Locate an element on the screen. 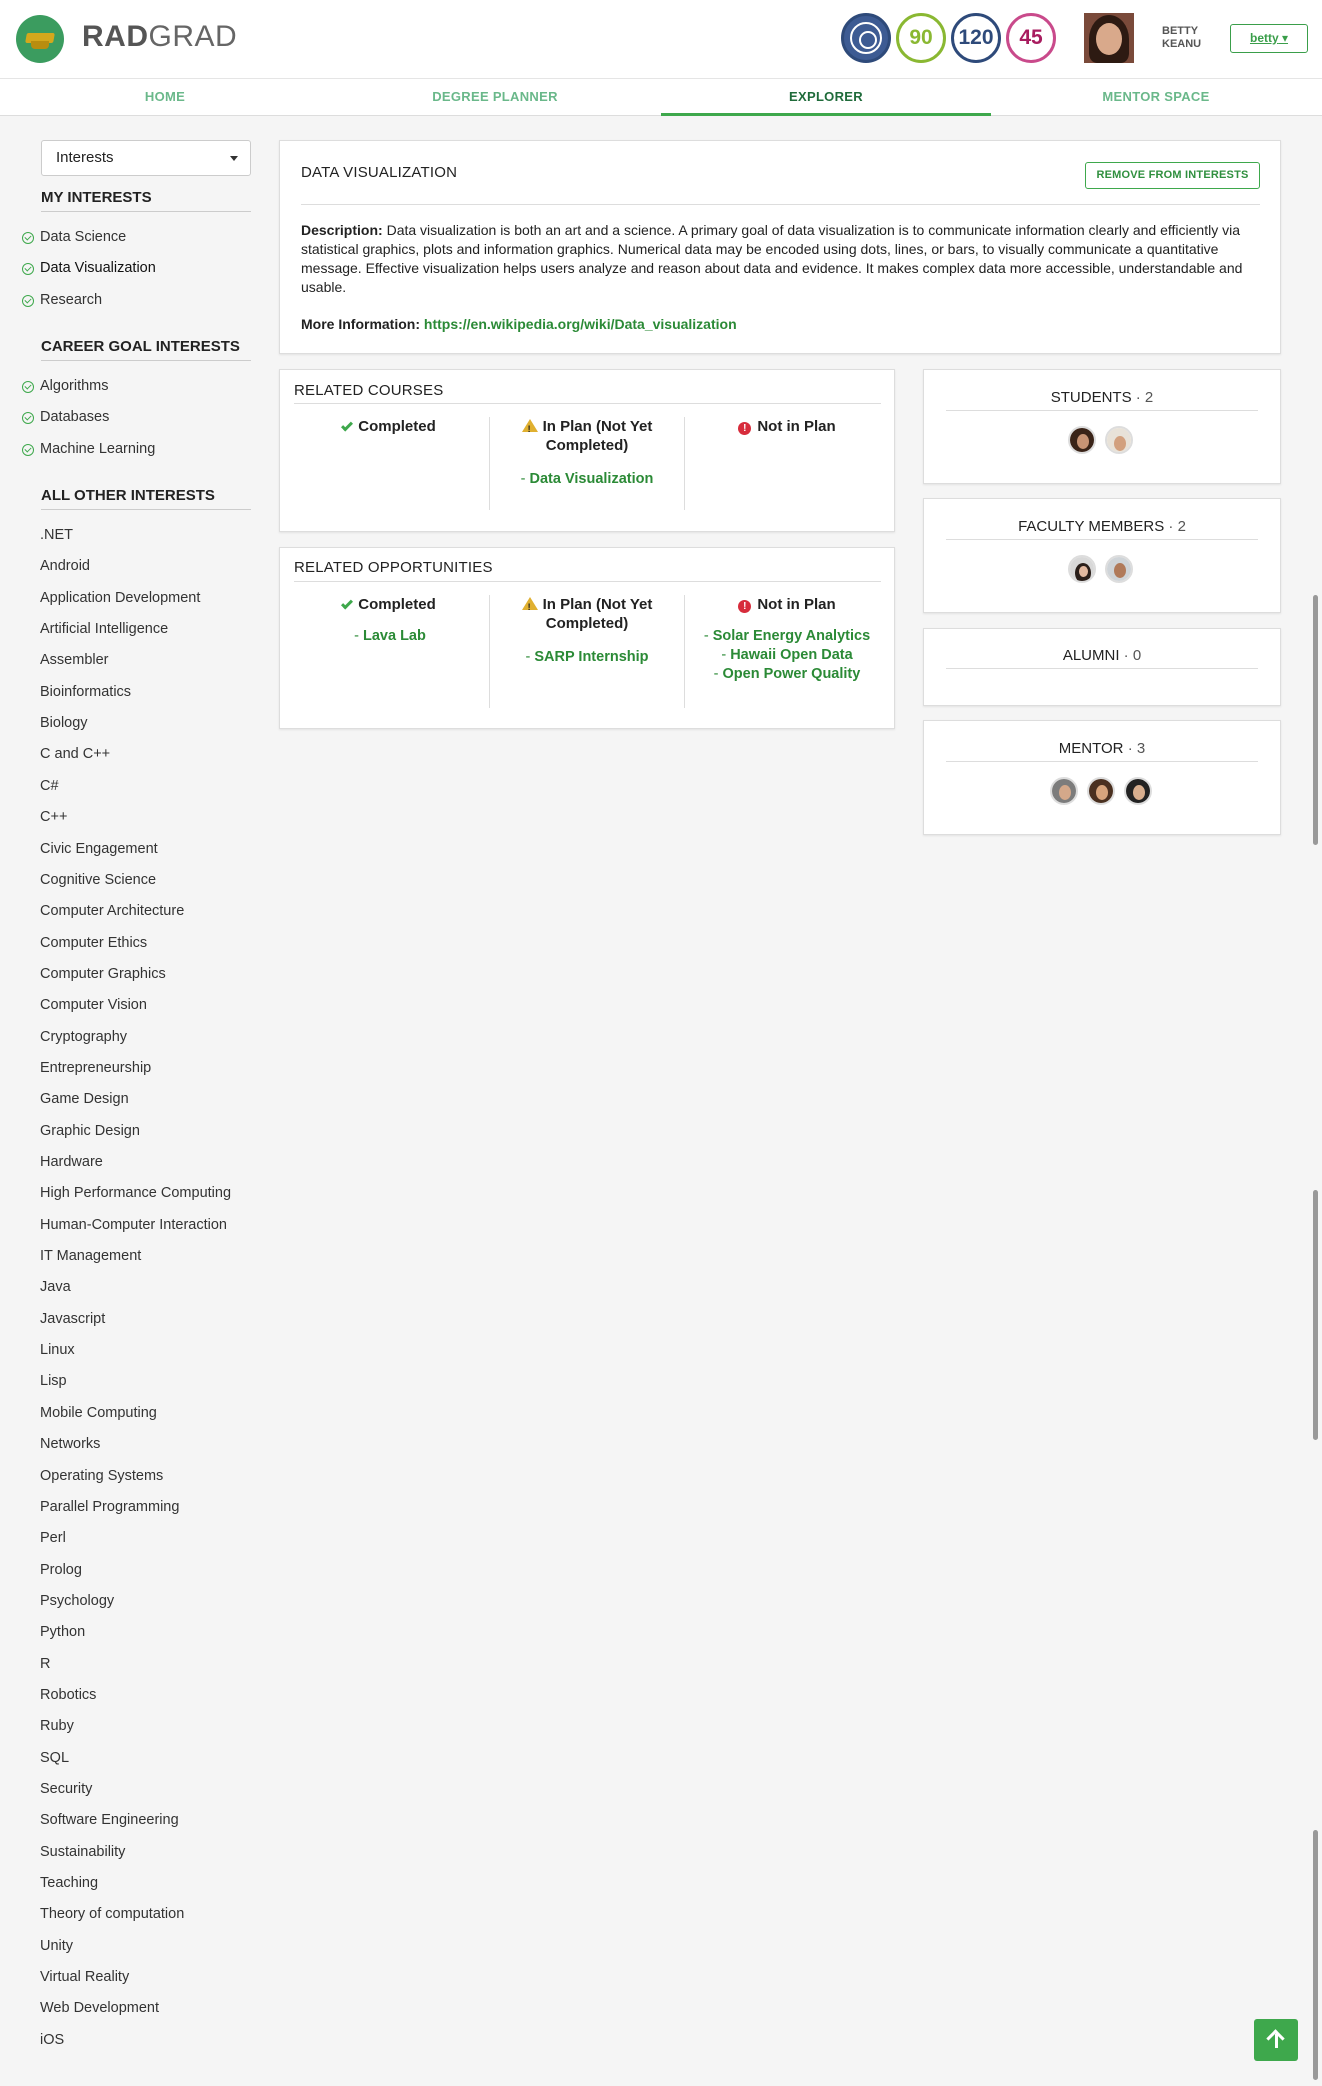 The height and width of the screenshot is (2086, 1322). my-interest-item: Data Visualization is located at coordinates (98, 268).